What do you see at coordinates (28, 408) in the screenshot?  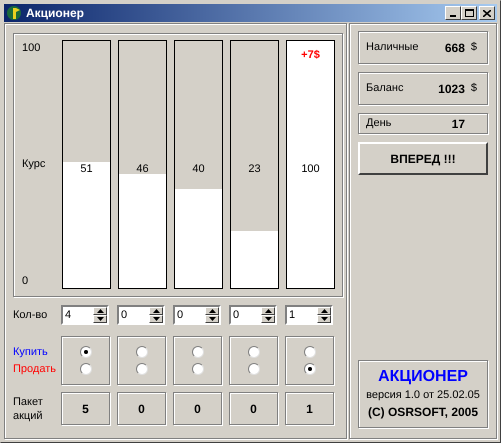 I see `holdings-label: Пакет акций` at bounding box center [28, 408].